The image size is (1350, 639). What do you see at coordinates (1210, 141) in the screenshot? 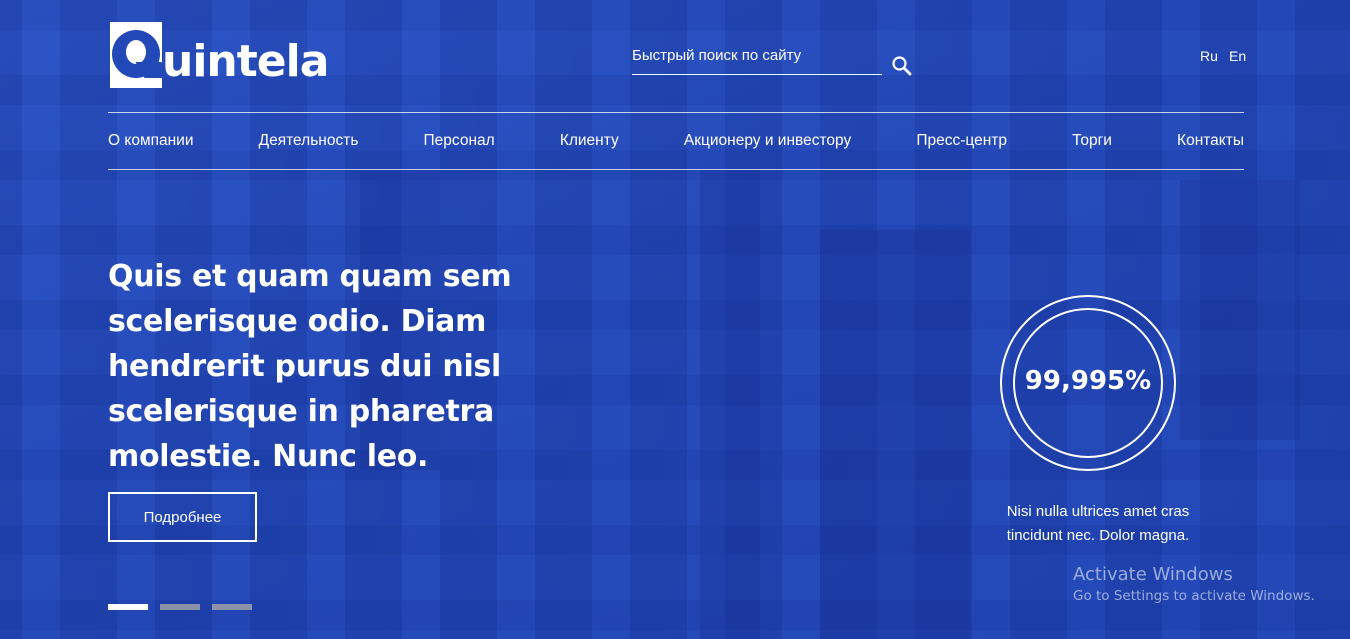
I see `nav-item-contacts: Контакты` at bounding box center [1210, 141].